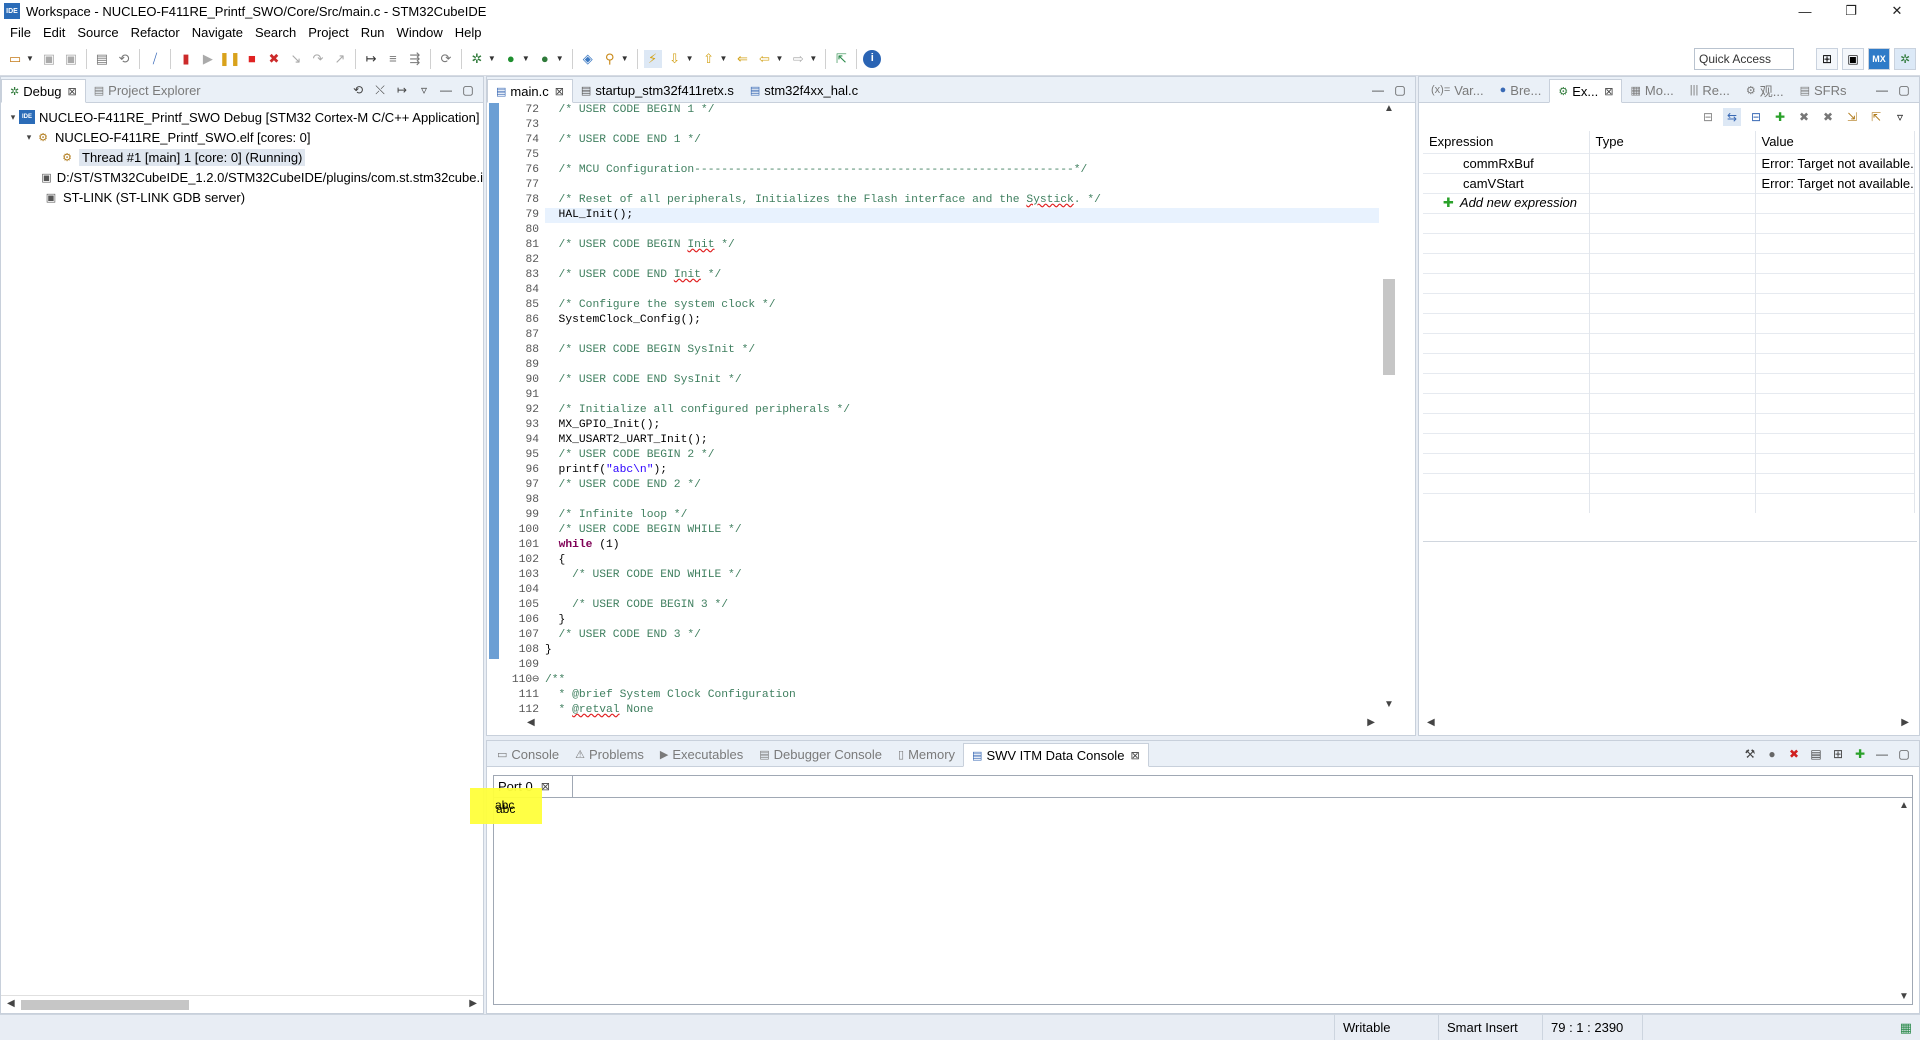 Image resolution: width=1920 pixels, height=1040 pixels. What do you see at coordinates (926, 754) in the screenshot?
I see `tab-memory: ▯ Memory` at bounding box center [926, 754].